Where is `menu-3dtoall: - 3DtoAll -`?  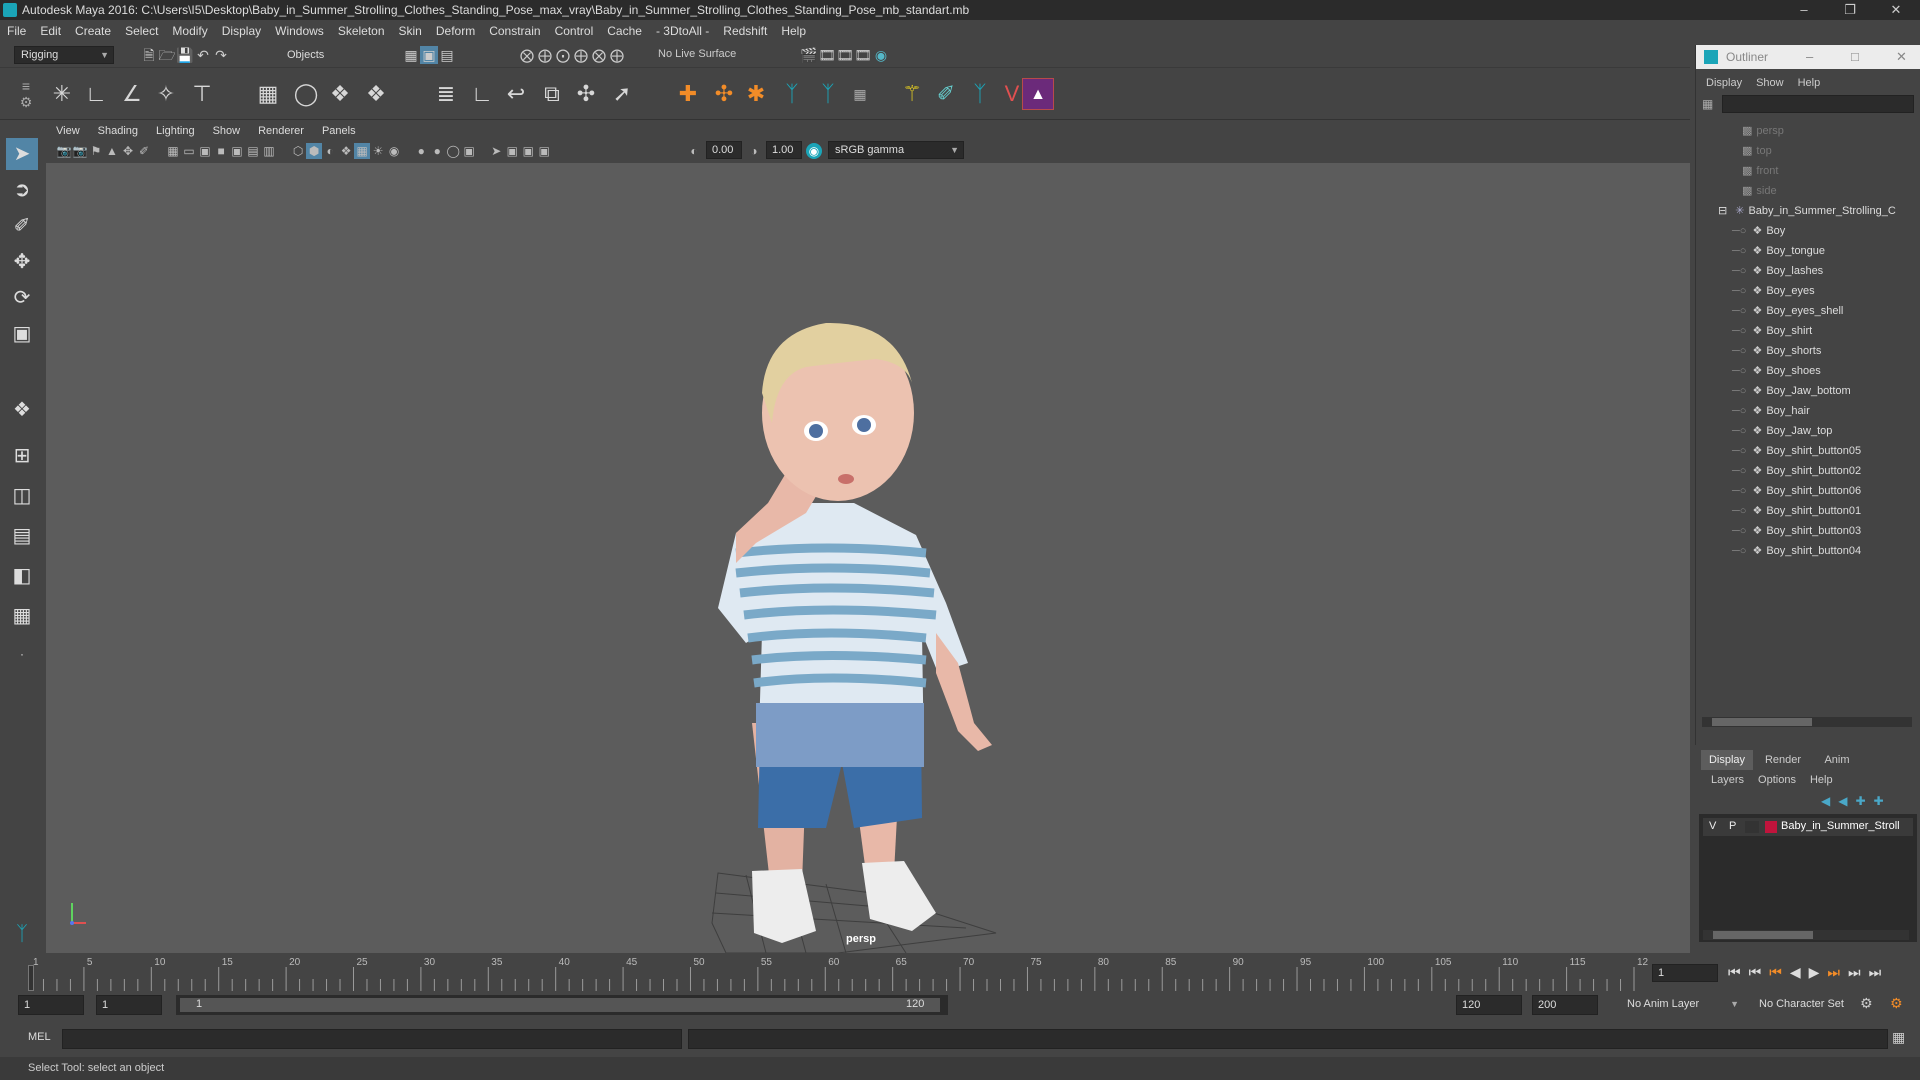 menu-3dtoall: - 3DtoAll - is located at coordinates (682, 31).